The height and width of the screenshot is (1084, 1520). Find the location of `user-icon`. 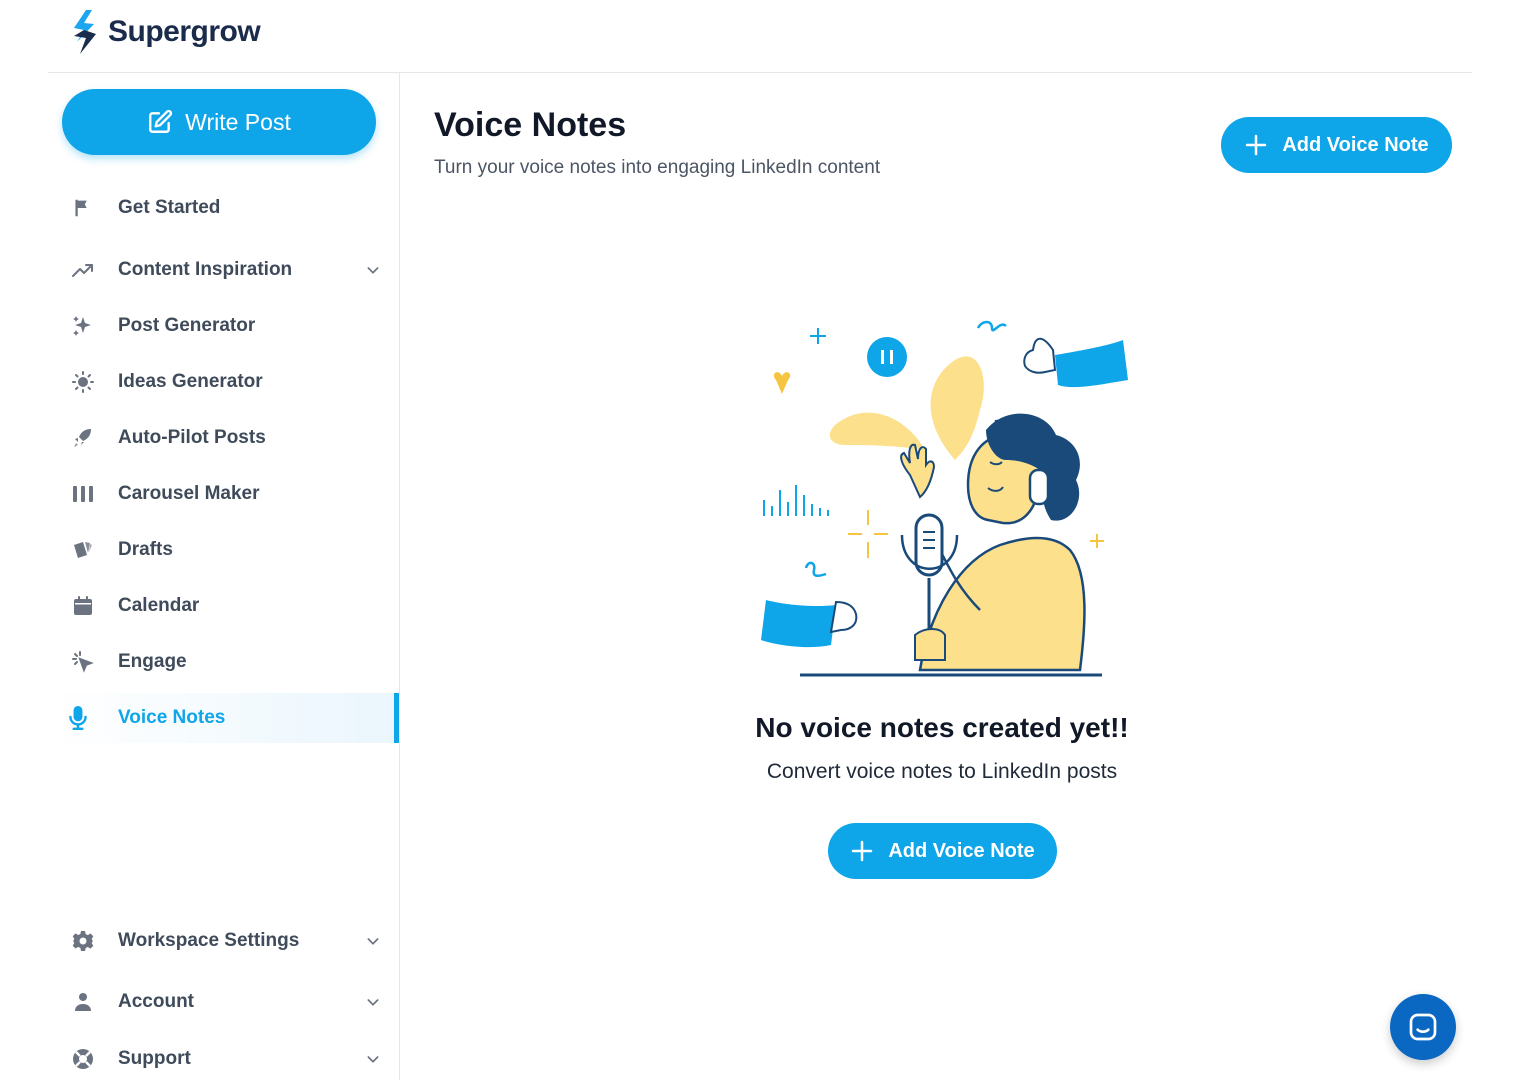

user-icon is located at coordinates (83, 1002).